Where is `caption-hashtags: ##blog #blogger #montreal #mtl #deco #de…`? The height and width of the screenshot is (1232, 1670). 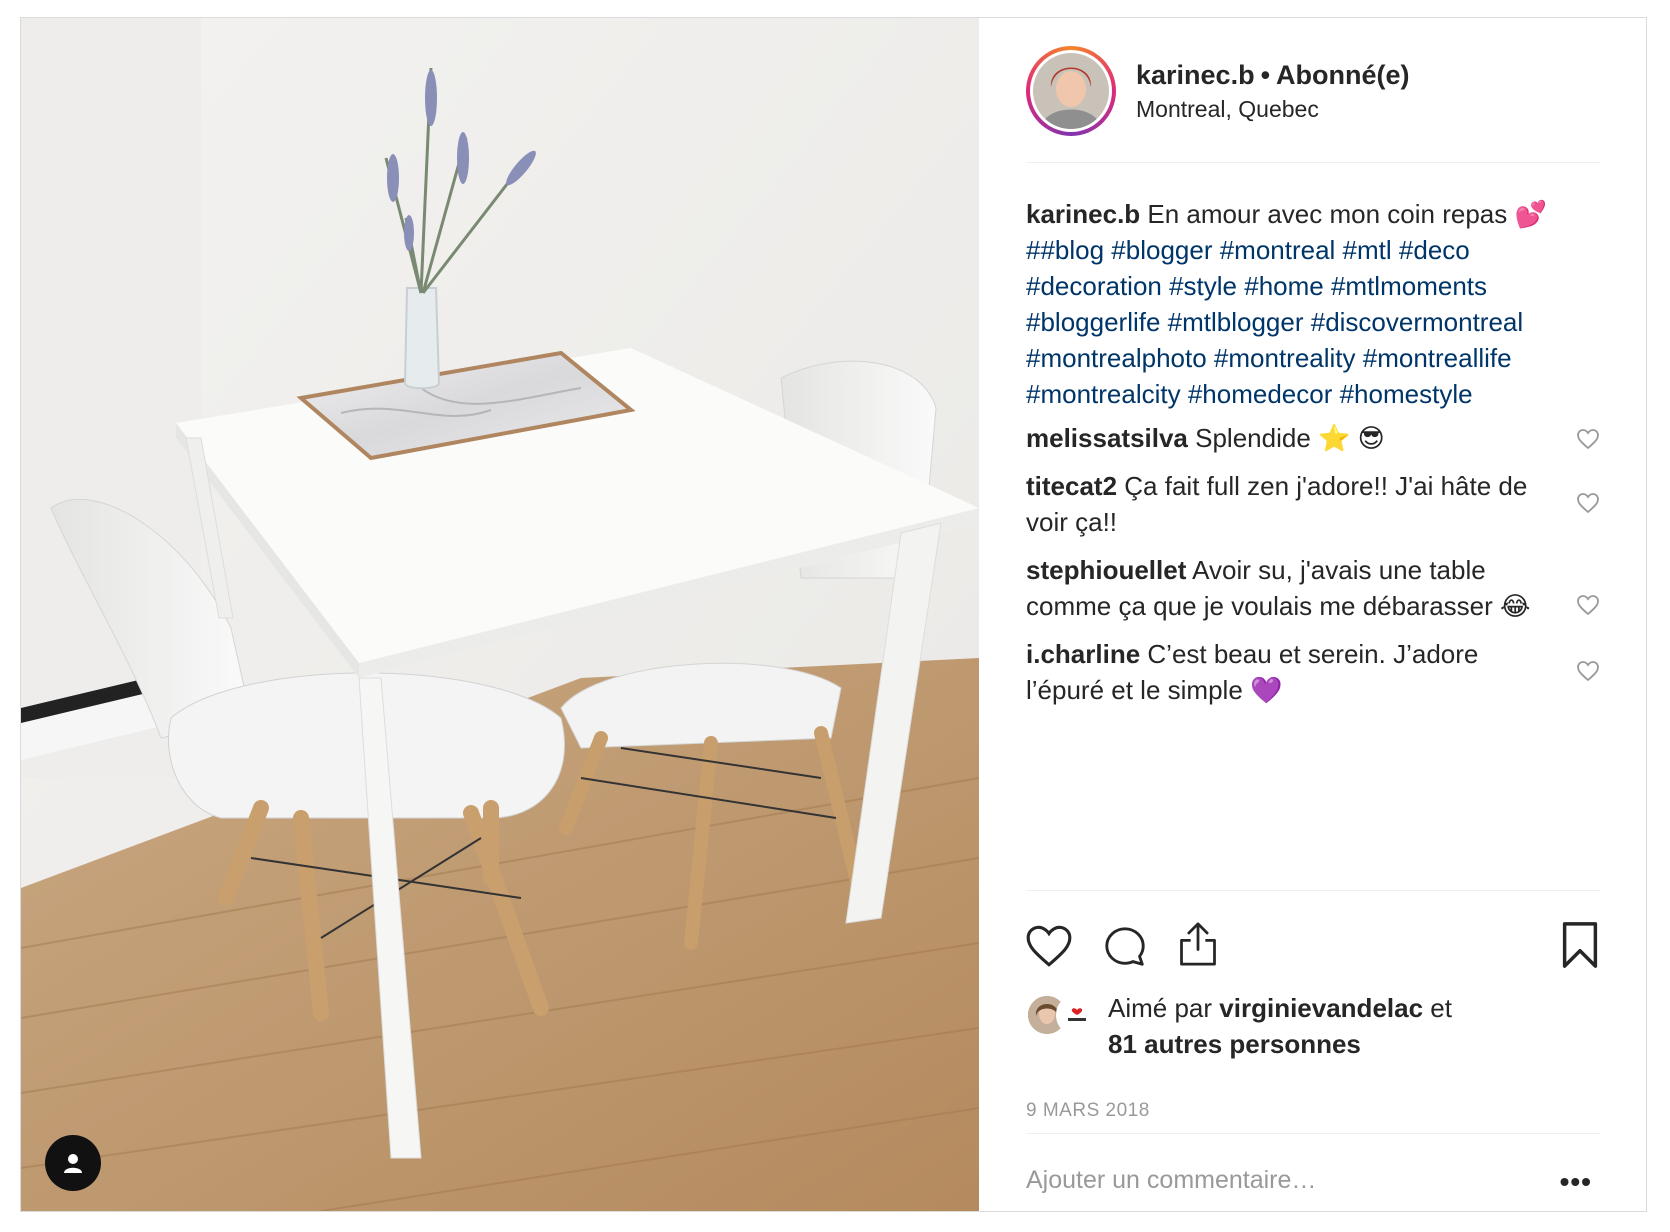
caption-hashtags: ##blog #blogger #montreal #mtl #deco #de… is located at coordinates (1274, 322).